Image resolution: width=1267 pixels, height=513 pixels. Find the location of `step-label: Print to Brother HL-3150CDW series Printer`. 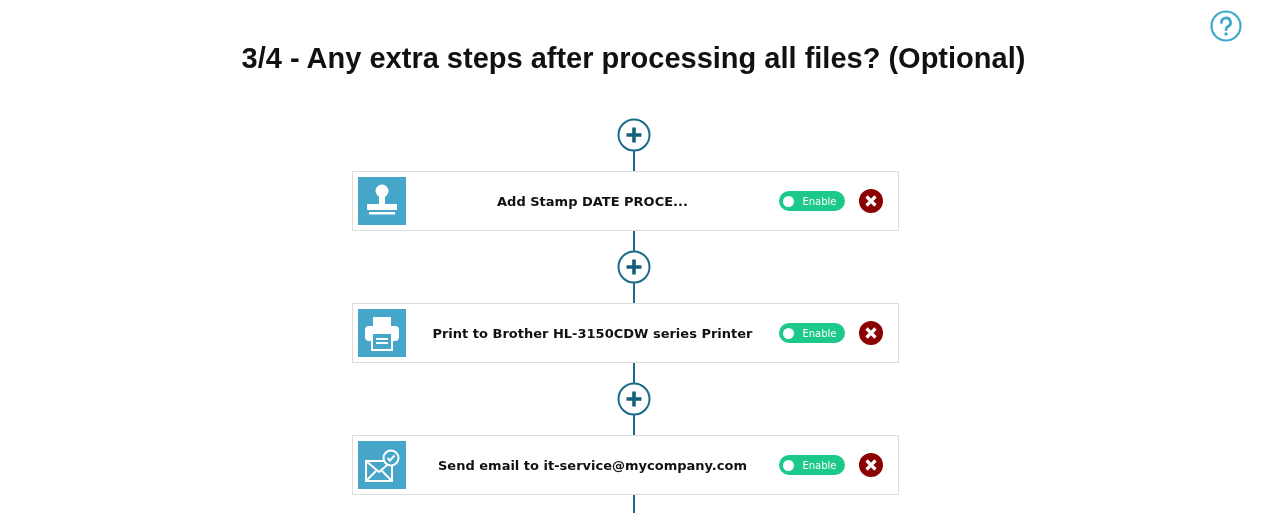

step-label: Print to Brother HL-3150CDW series Printer is located at coordinates (592, 333).